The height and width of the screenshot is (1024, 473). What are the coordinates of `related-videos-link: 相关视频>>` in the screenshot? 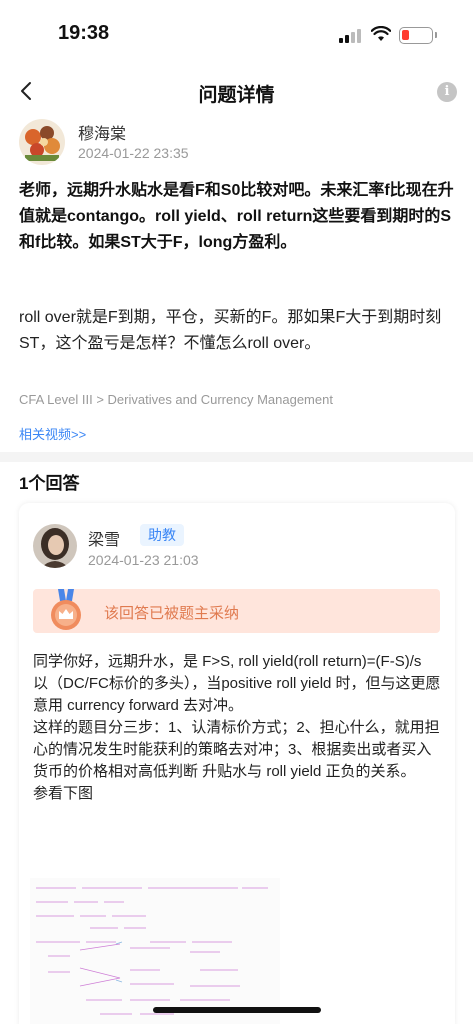 It's located at (52, 433).